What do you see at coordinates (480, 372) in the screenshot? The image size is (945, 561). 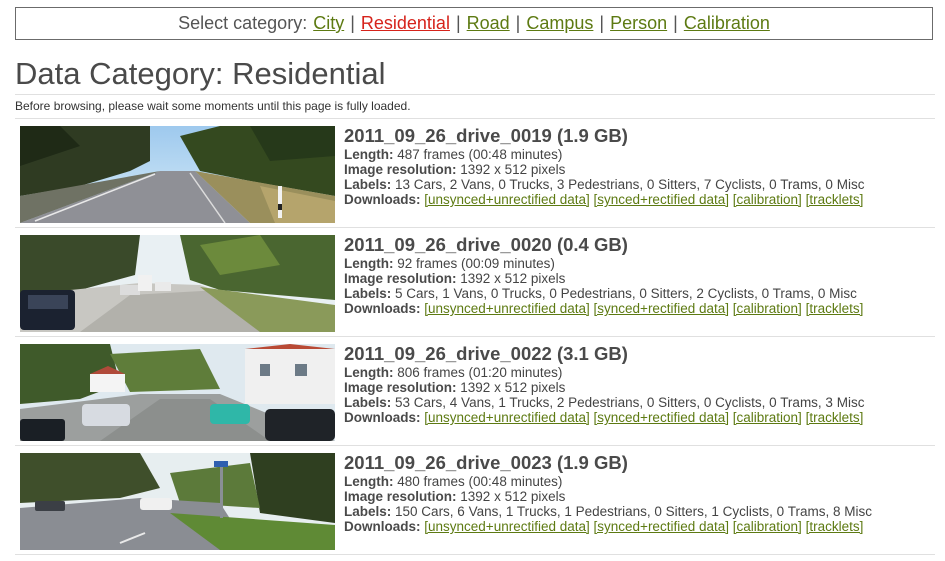 I see `length-value: 806 frames (01:20 minutes)` at bounding box center [480, 372].